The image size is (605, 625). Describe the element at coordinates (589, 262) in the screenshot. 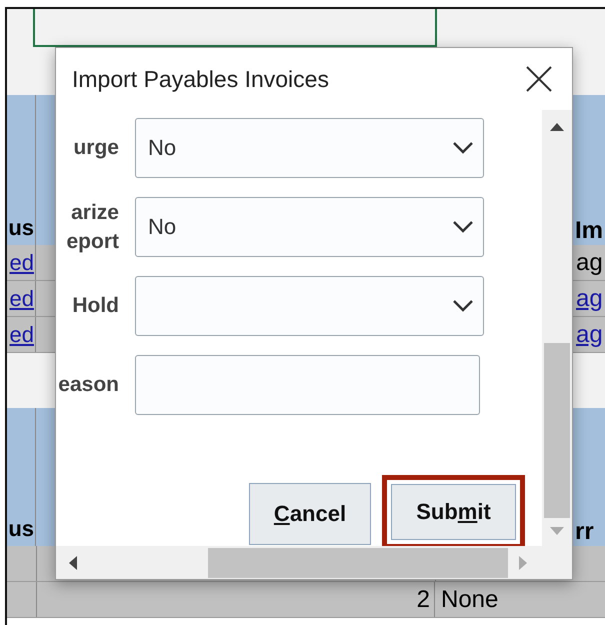

I see `table-cell: ag` at that location.